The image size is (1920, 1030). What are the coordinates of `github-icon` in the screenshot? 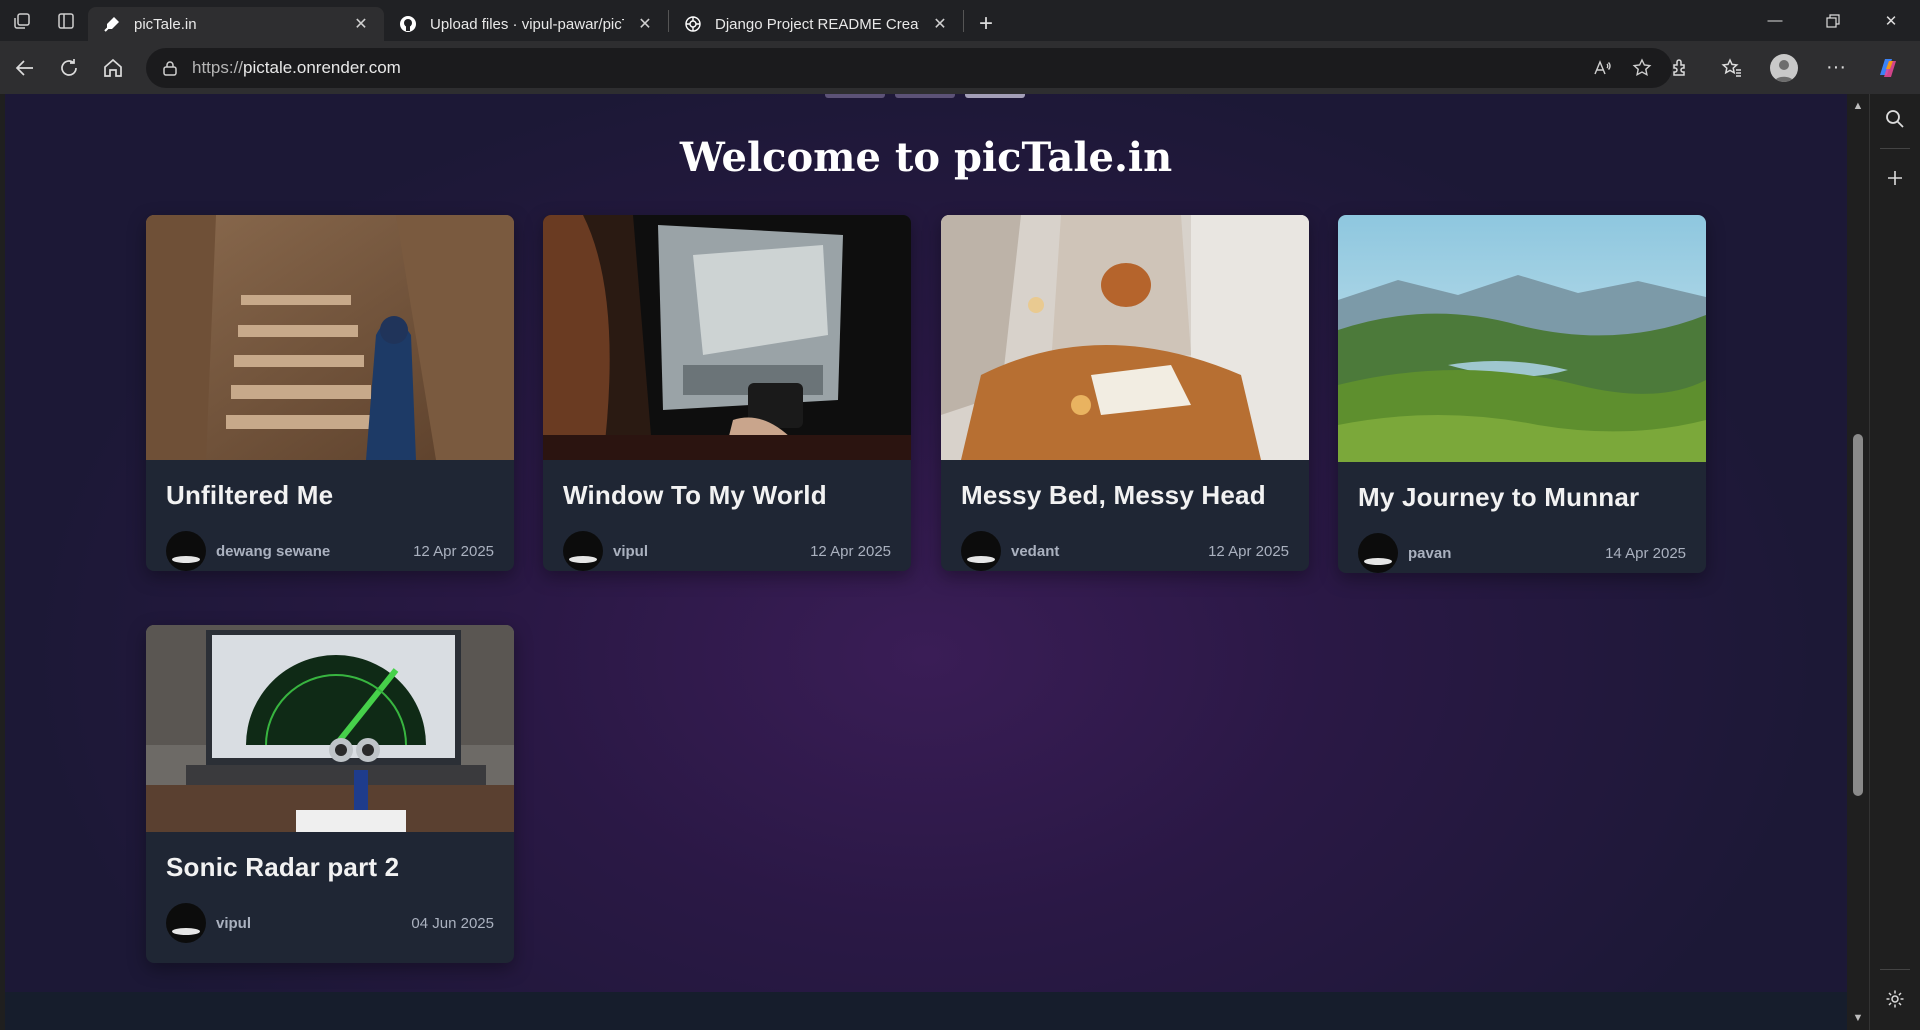 It's located at (408, 24).